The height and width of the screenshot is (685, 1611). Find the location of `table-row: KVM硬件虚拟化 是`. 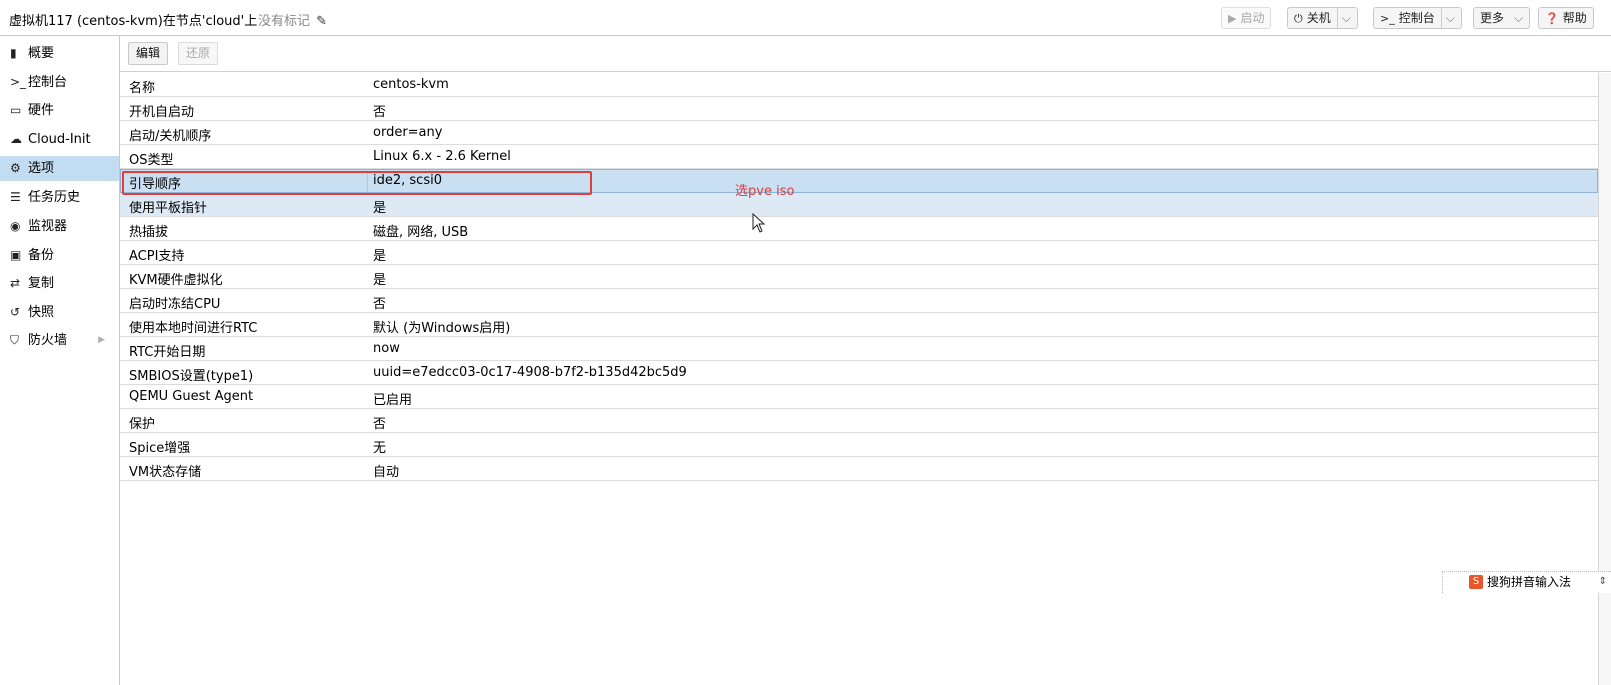

table-row: KVM硬件虚拟化 是 is located at coordinates (859, 277).